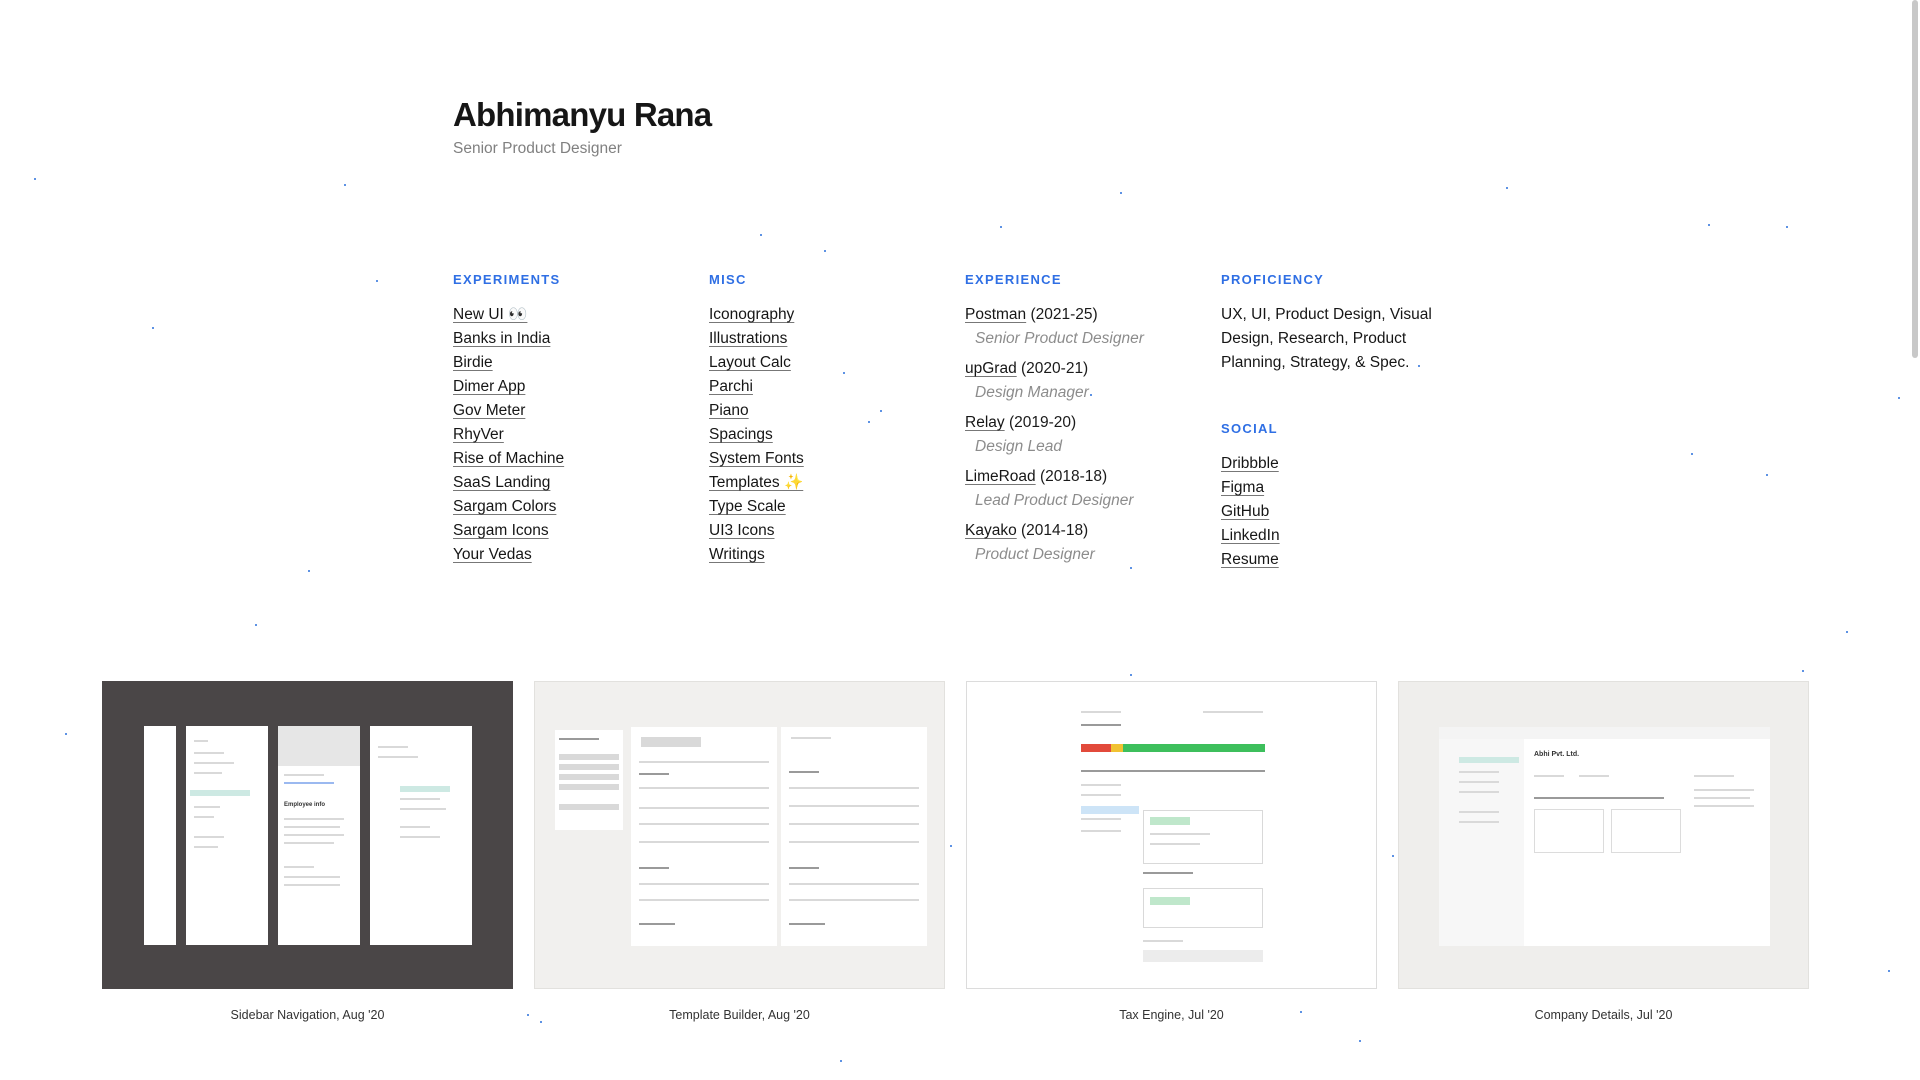 This screenshot has width=1920, height=1080. I want to click on experiments-list-item: Rise of Machine, so click(568, 459).